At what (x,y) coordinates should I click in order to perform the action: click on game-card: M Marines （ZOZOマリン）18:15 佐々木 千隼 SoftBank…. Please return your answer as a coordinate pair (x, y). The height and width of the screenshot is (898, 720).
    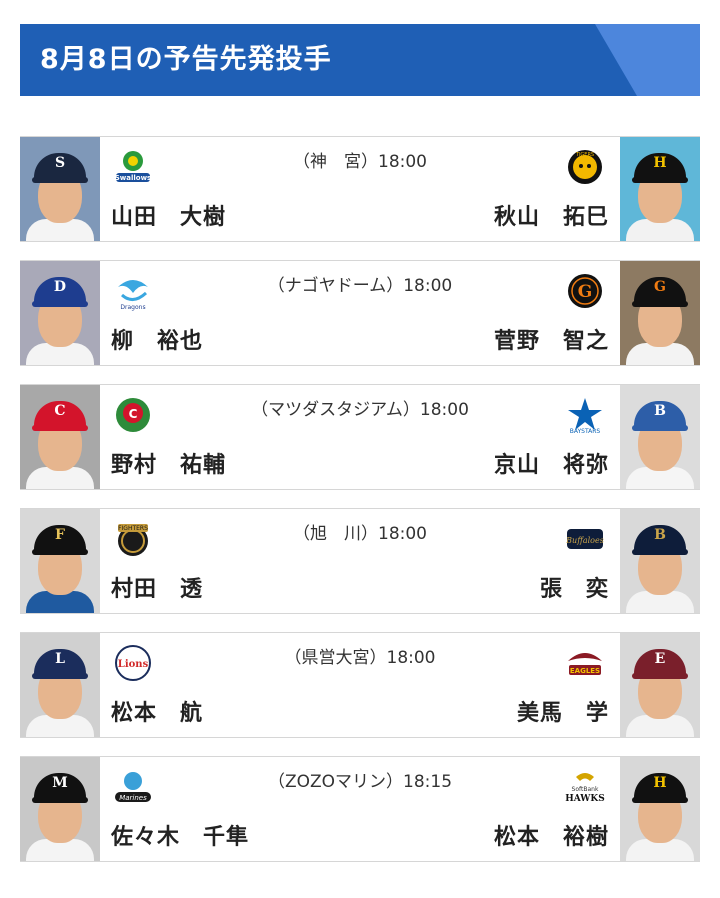
    Looking at the image, I should click on (360, 809).